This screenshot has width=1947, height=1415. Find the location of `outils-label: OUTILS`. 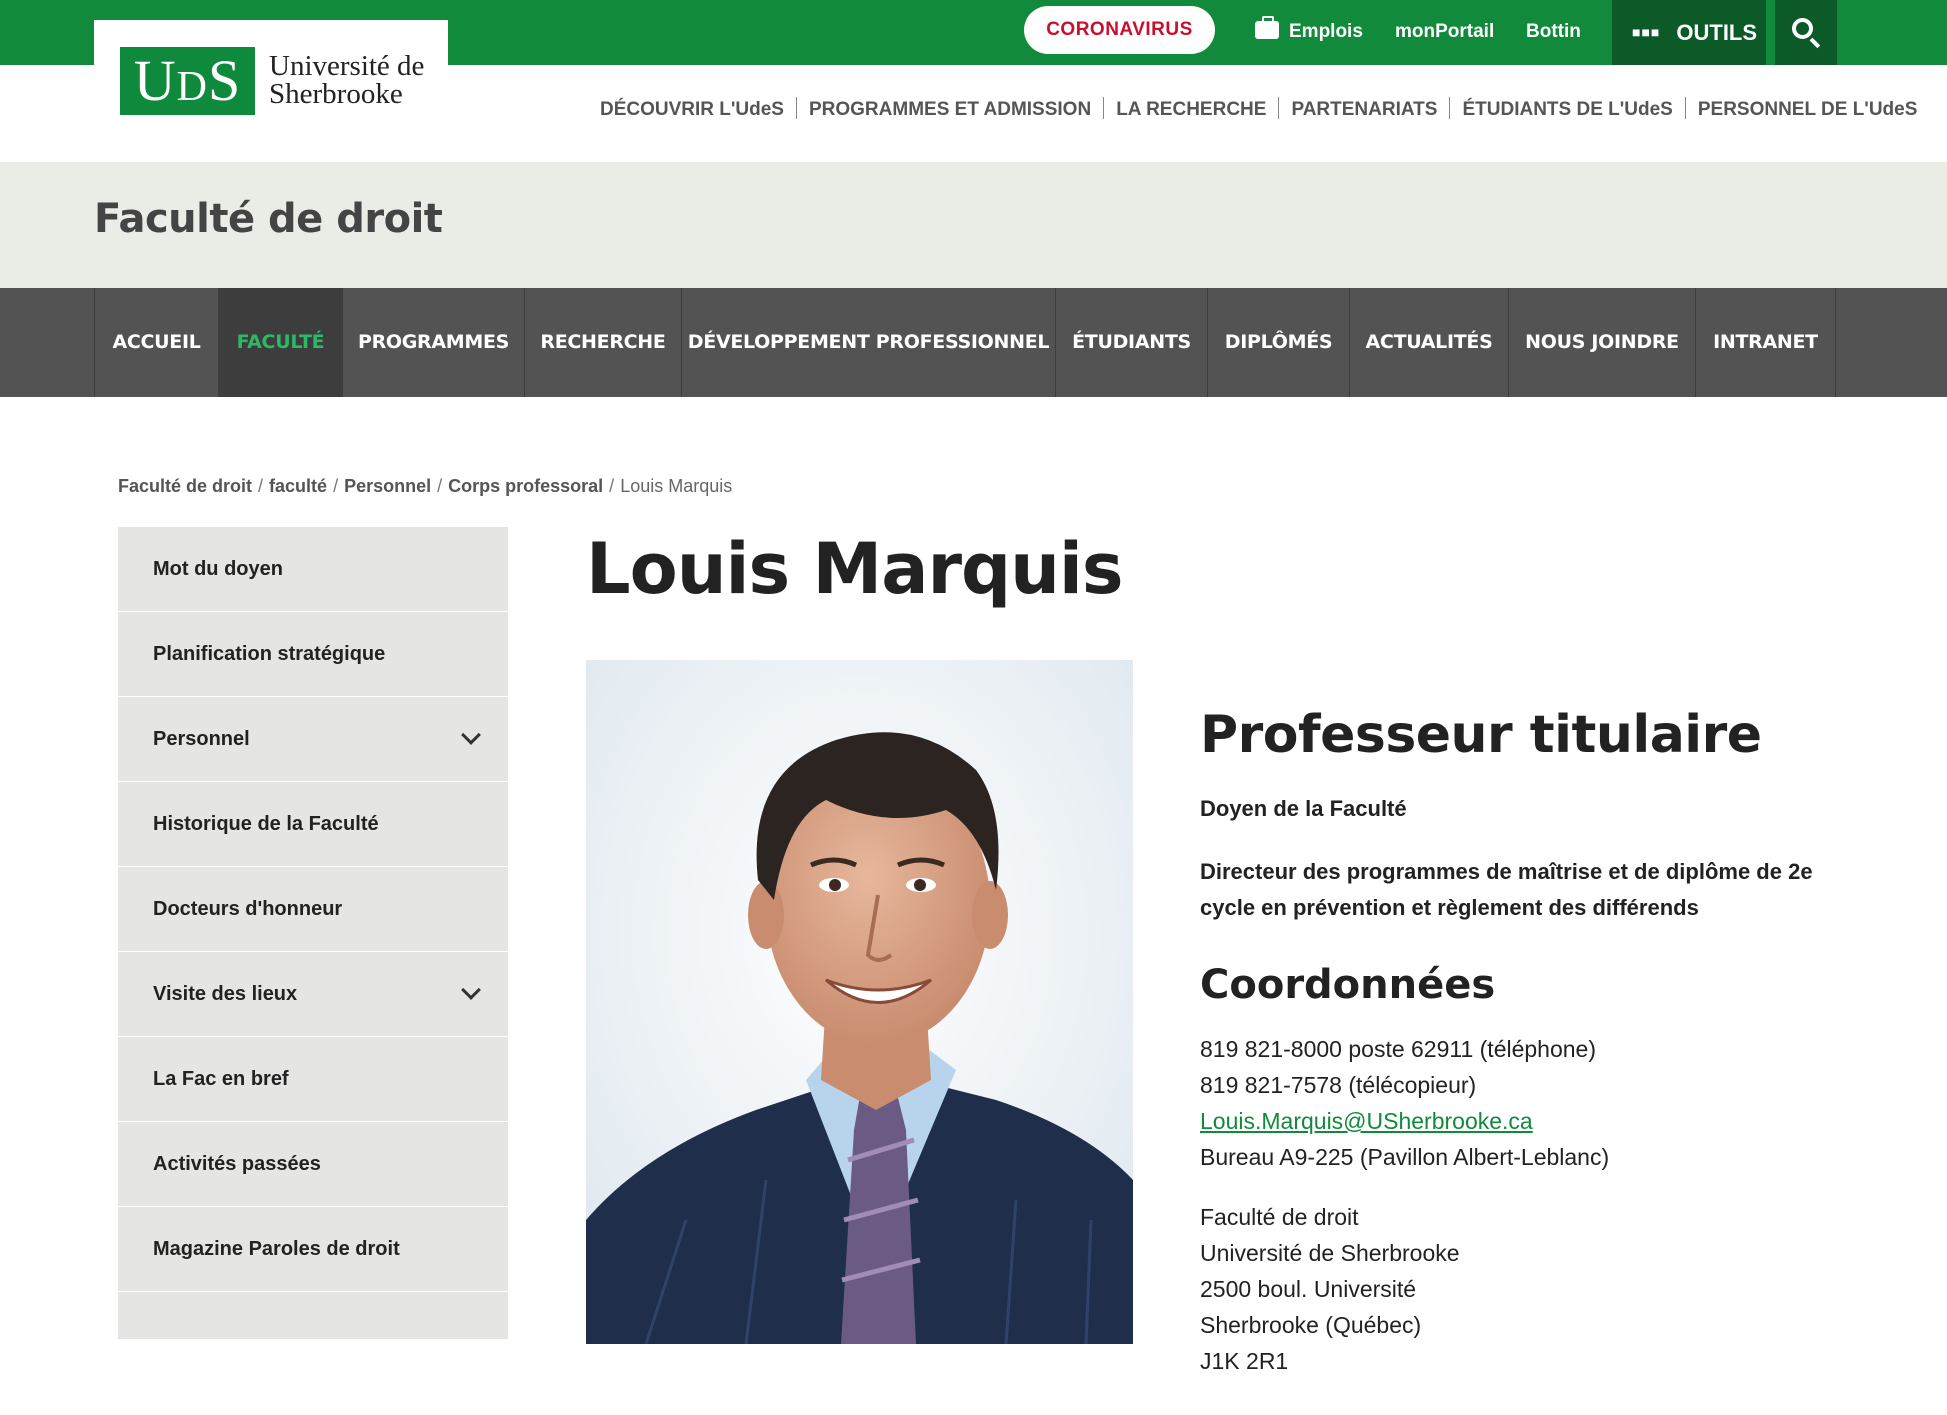

outils-label: OUTILS is located at coordinates (1717, 32).